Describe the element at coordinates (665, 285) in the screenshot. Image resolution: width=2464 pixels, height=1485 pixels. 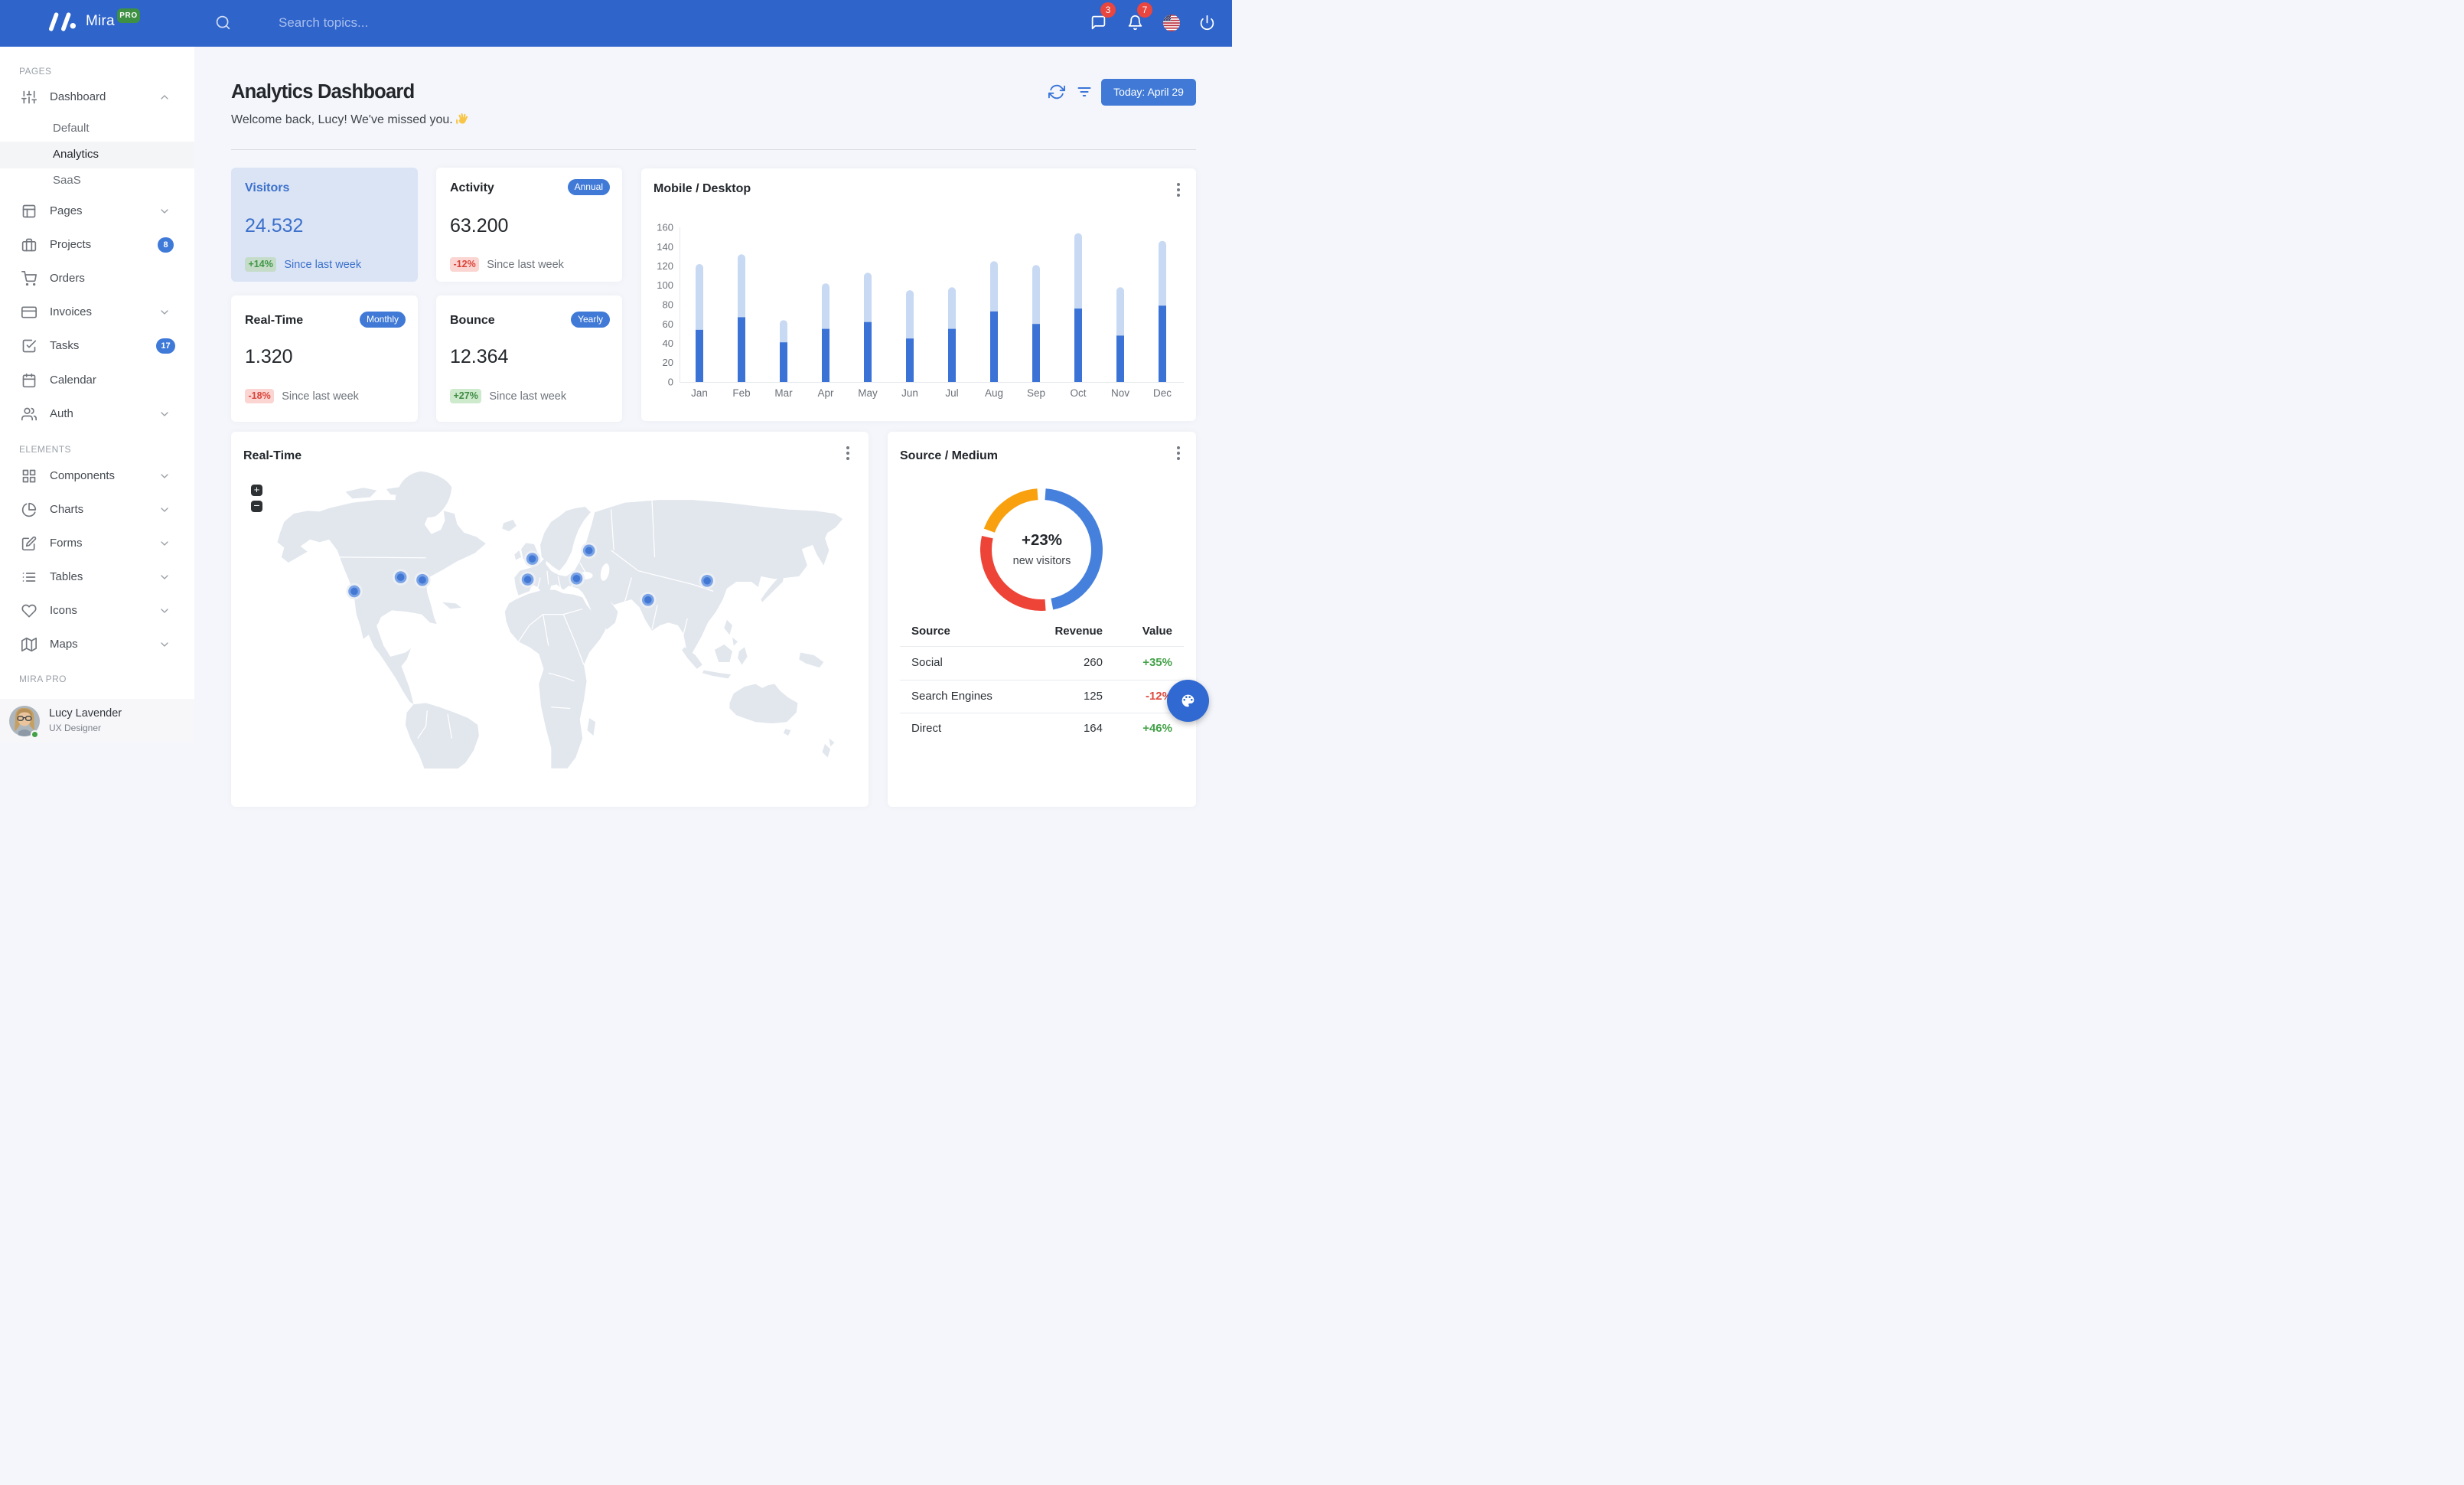
I see `svg-text: 100` at that location.